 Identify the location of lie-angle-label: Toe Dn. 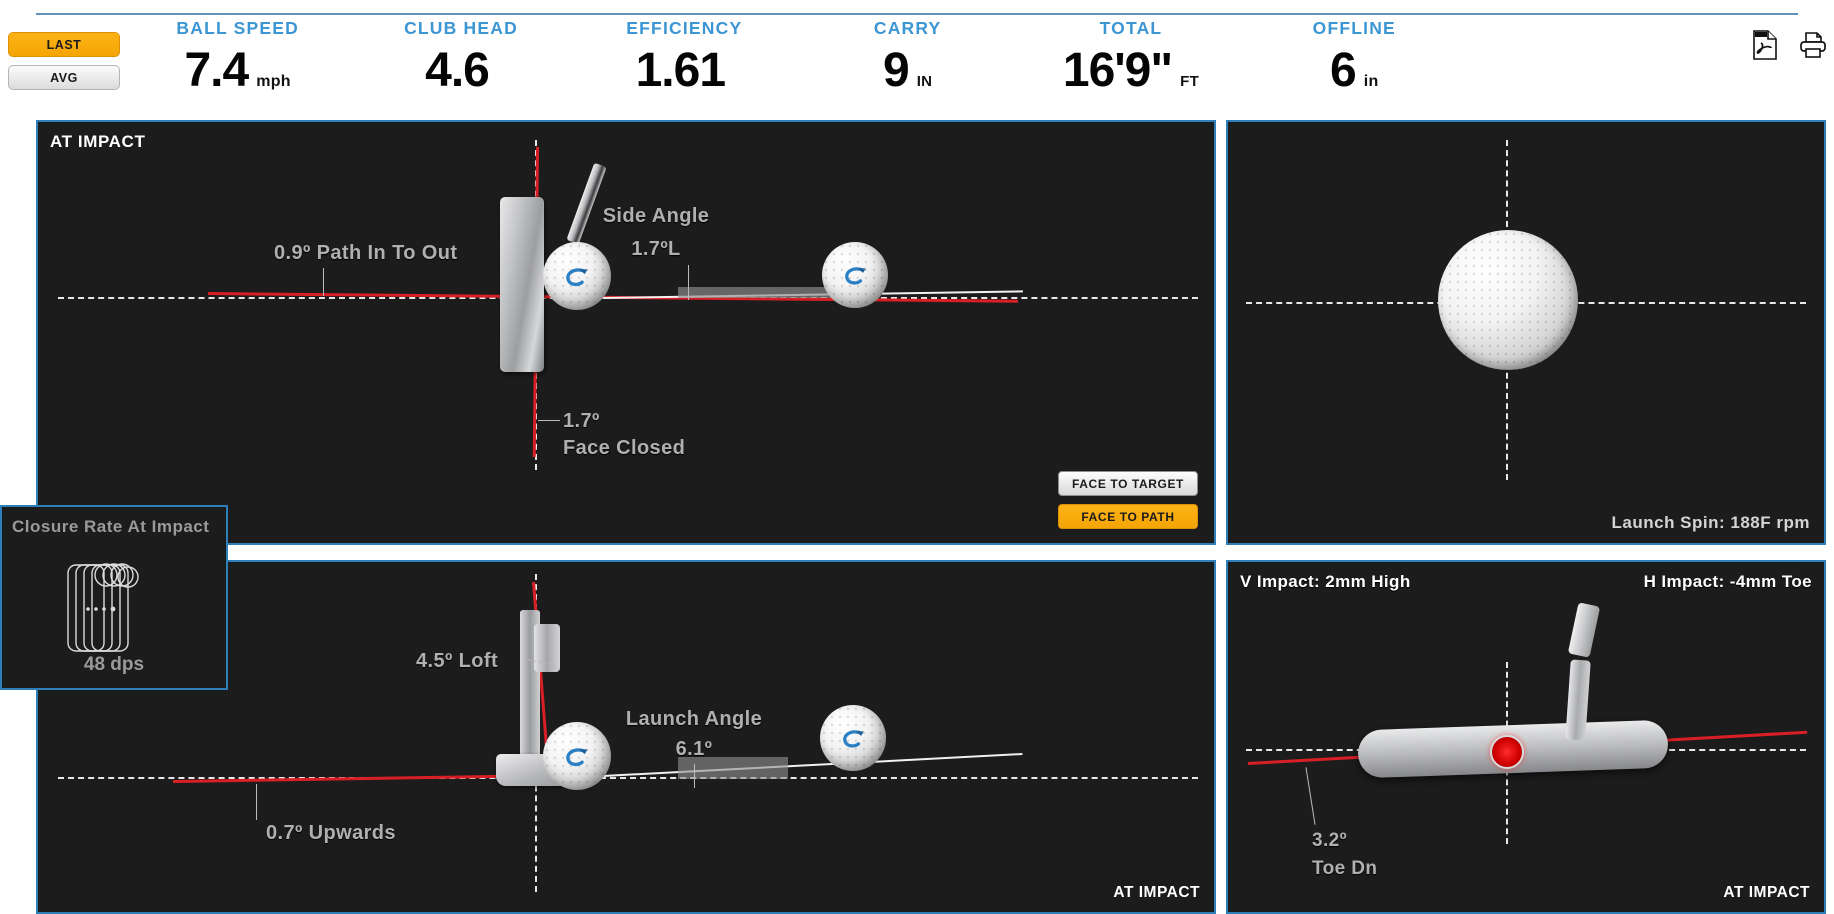
(1345, 868).